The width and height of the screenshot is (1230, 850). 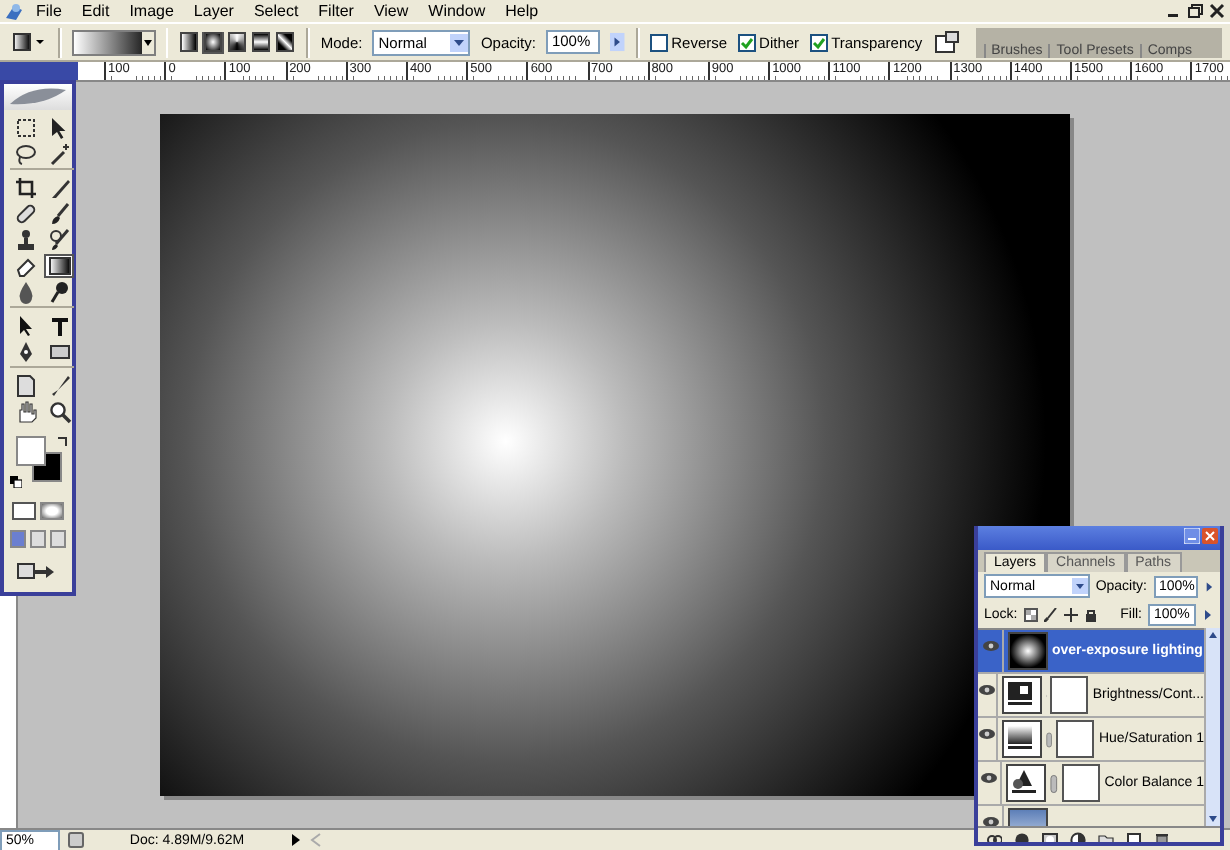 I want to click on hand-icon, so click(x=25, y=412).